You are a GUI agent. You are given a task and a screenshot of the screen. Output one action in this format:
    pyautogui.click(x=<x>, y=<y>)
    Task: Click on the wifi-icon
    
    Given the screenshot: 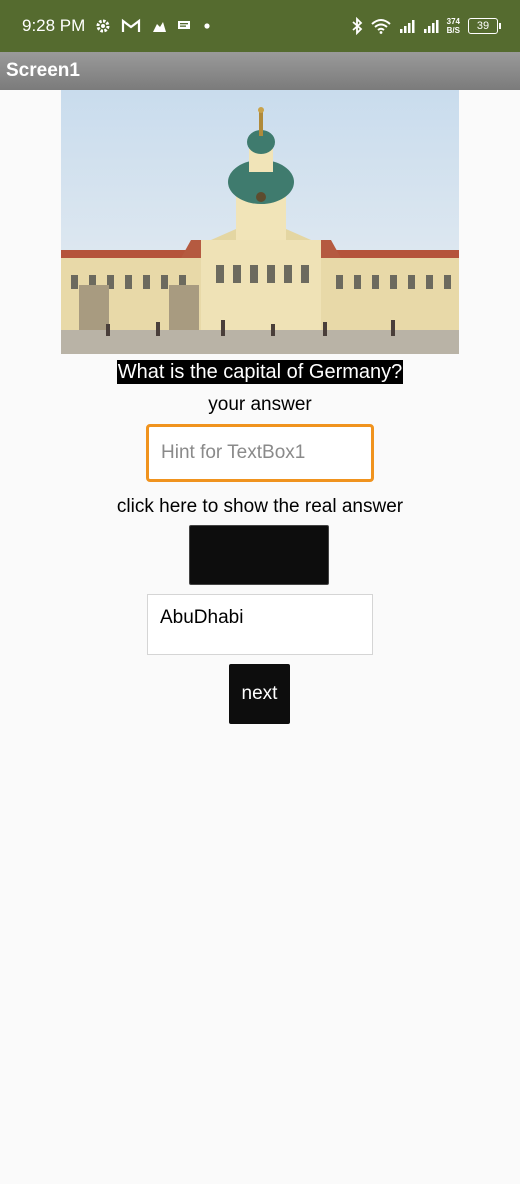 What is the action you would take?
    pyautogui.click(x=380, y=26)
    